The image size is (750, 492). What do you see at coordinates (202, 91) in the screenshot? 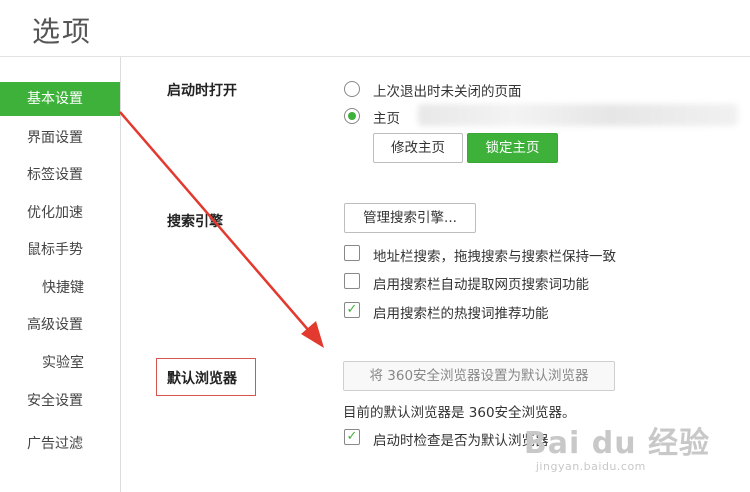
I see `startup-section-label: 启动时打开` at bounding box center [202, 91].